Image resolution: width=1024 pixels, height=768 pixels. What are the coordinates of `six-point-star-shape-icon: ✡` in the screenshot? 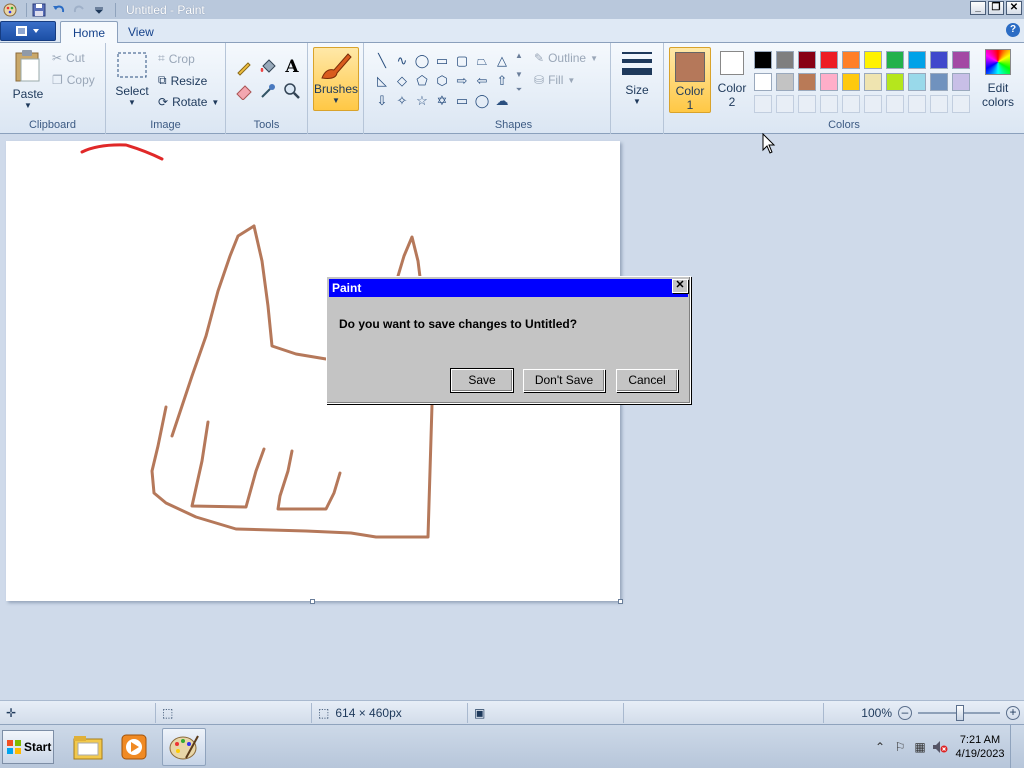 It's located at (442, 101).